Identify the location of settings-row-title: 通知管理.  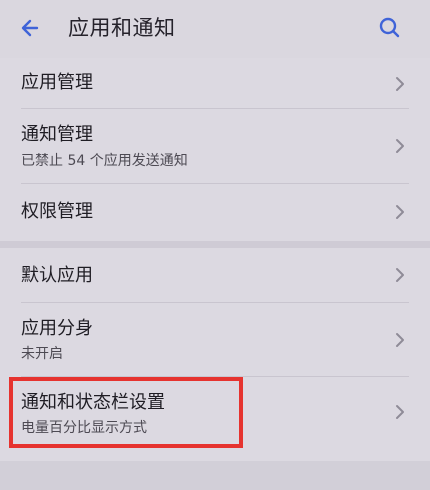
(57, 134).